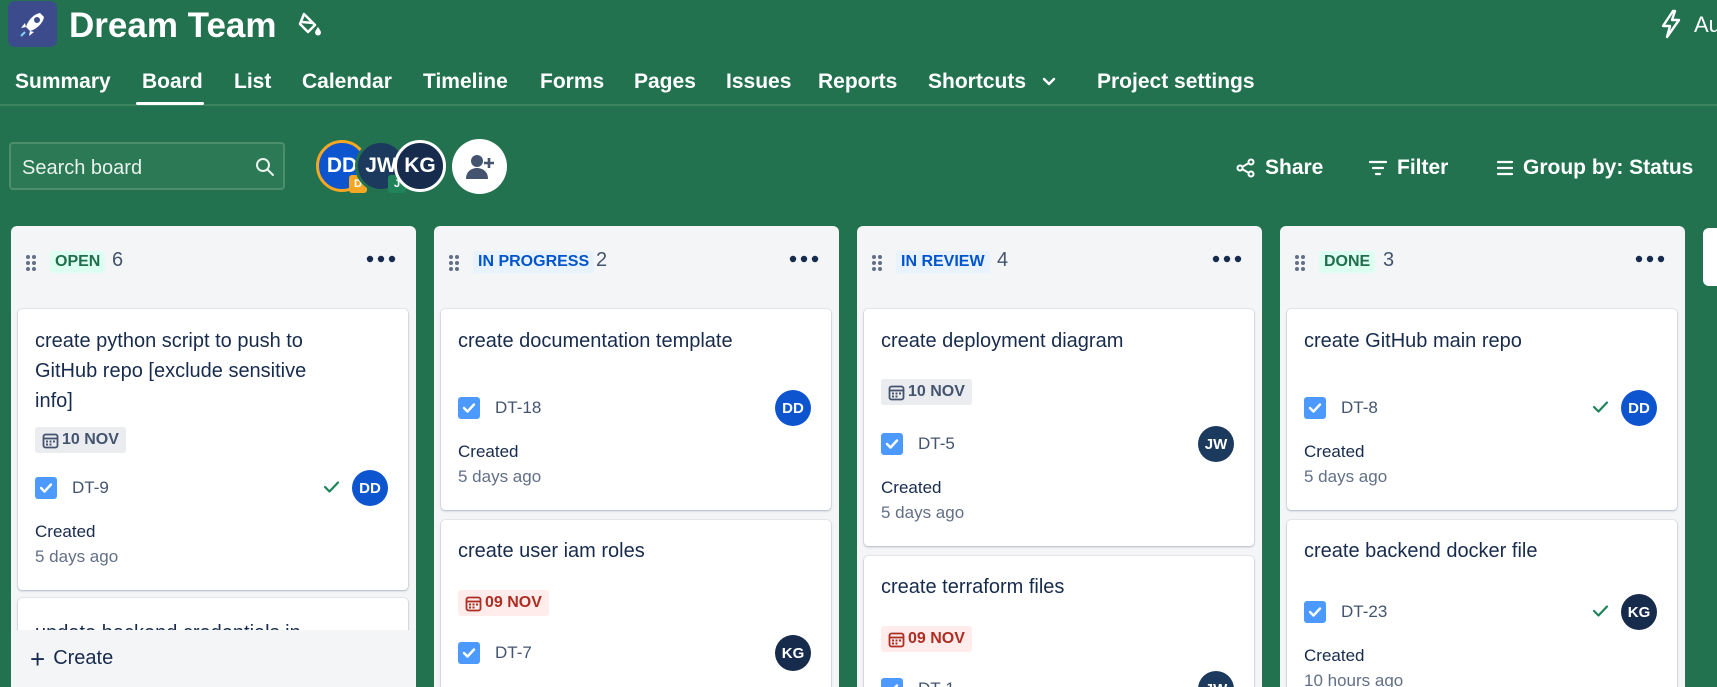 The height and width of the screenshot is (687, 1717). What do you see at coordinates (936, 444) in the screenshot?
I see `issue-key: DT-5` at bounding box center [936, 444].